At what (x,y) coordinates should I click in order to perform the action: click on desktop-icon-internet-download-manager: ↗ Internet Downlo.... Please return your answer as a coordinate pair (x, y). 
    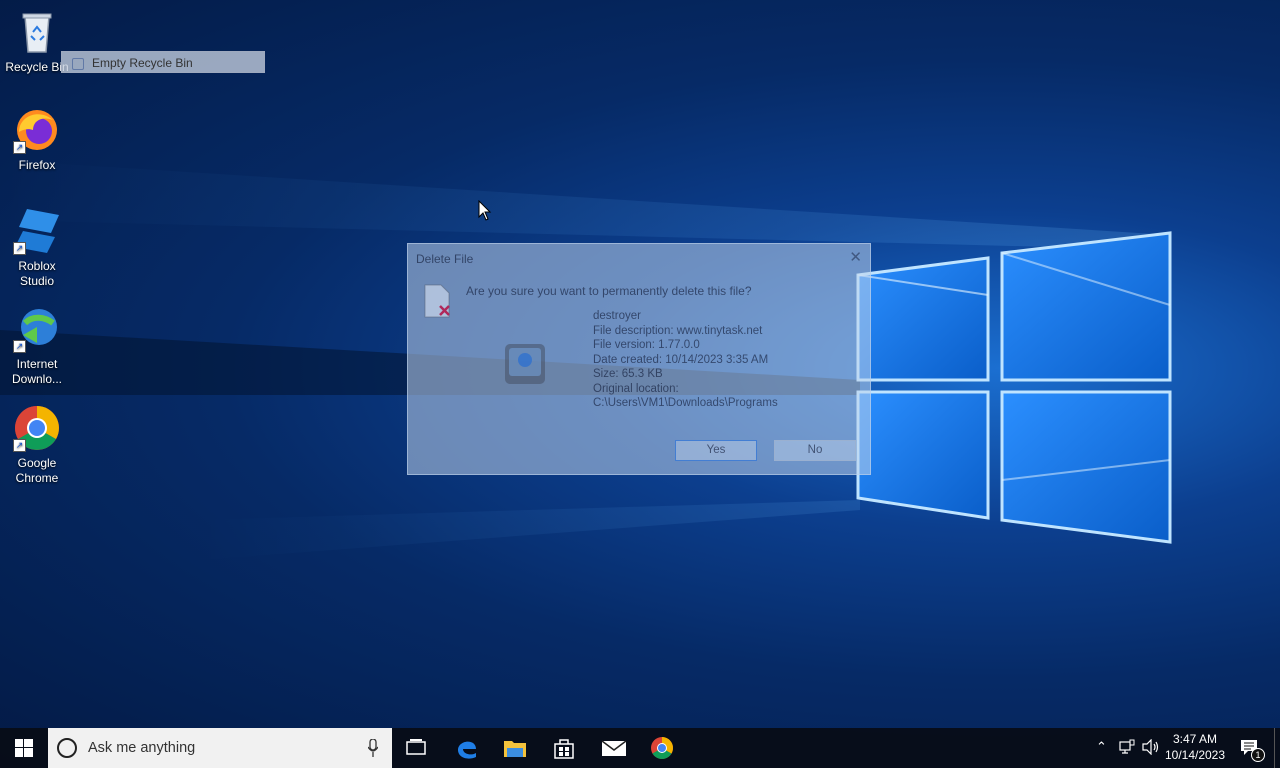
    Looking at the image, I should click on (37, 346).